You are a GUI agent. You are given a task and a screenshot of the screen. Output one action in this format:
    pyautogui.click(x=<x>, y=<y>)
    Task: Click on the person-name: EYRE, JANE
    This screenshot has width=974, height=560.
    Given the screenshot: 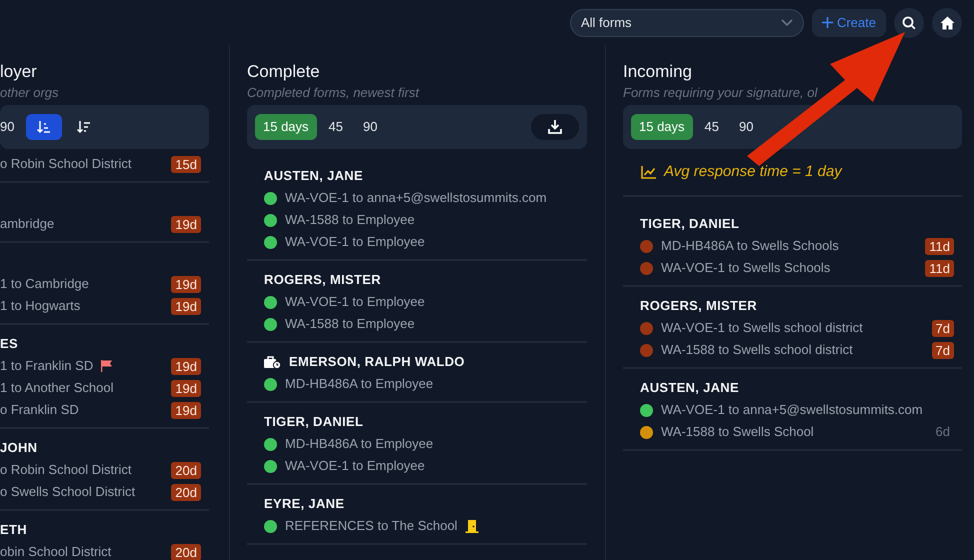 What is the action you would take?
    pyautogui.click(x=304, y=504)
    